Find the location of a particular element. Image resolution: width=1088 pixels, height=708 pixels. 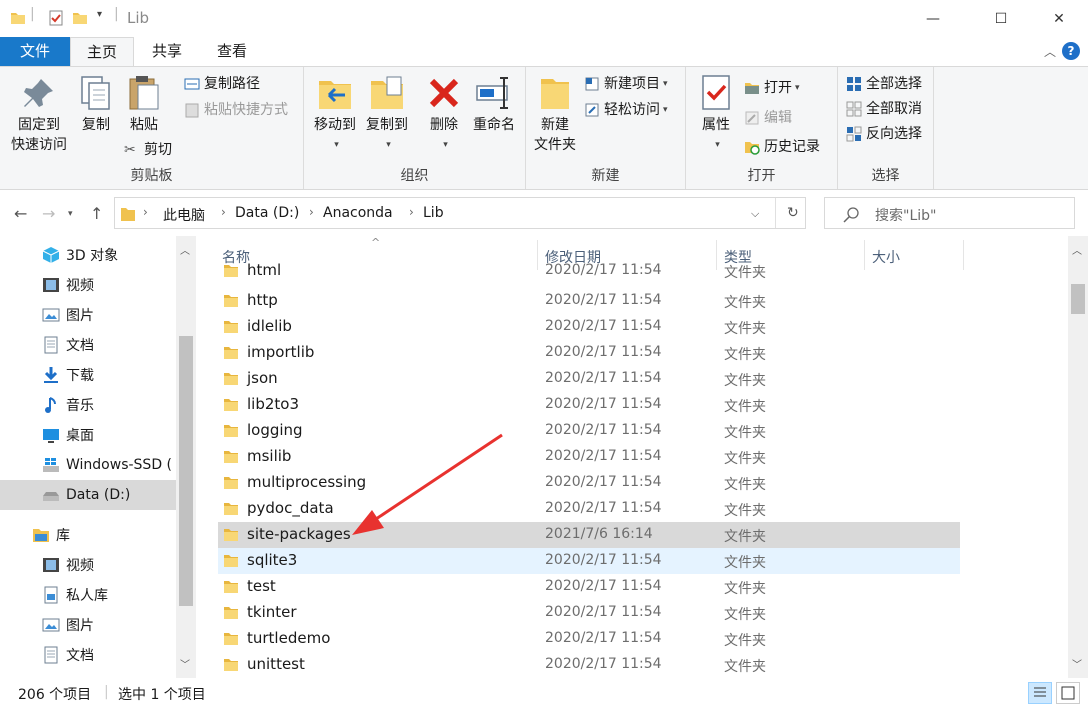

new-item-button: 新建项目 ▾ is located at coordinates (626, 84).